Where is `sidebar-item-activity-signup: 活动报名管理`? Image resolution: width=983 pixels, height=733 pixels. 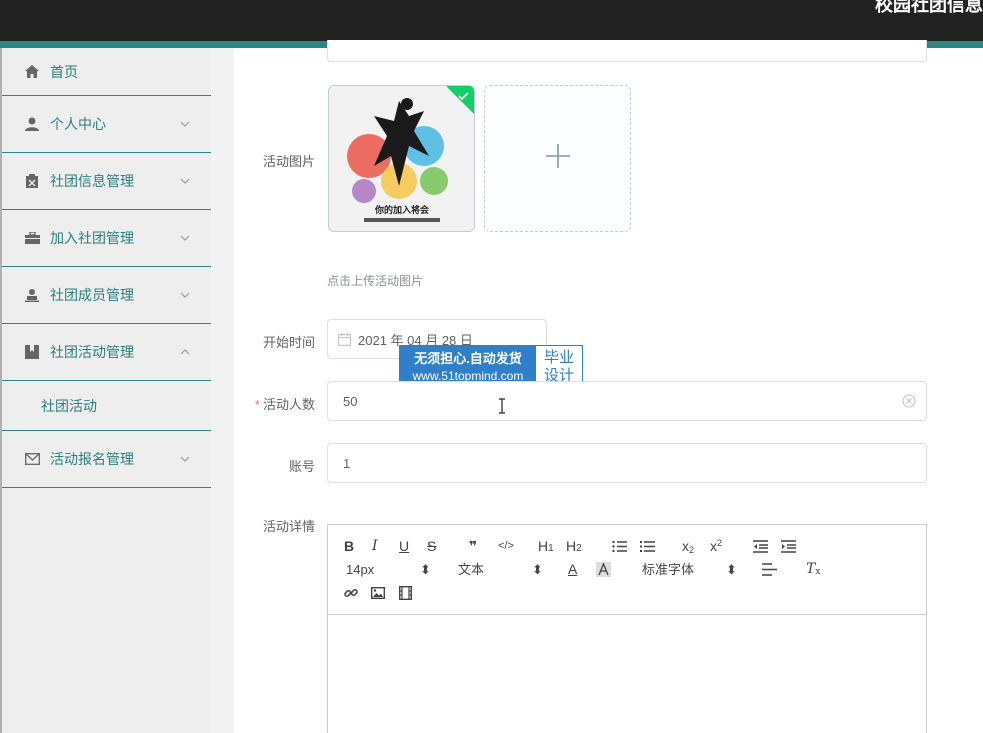
sidebar-item-activity-signup: 活动报名管理 is located at coordinates (106, 459).